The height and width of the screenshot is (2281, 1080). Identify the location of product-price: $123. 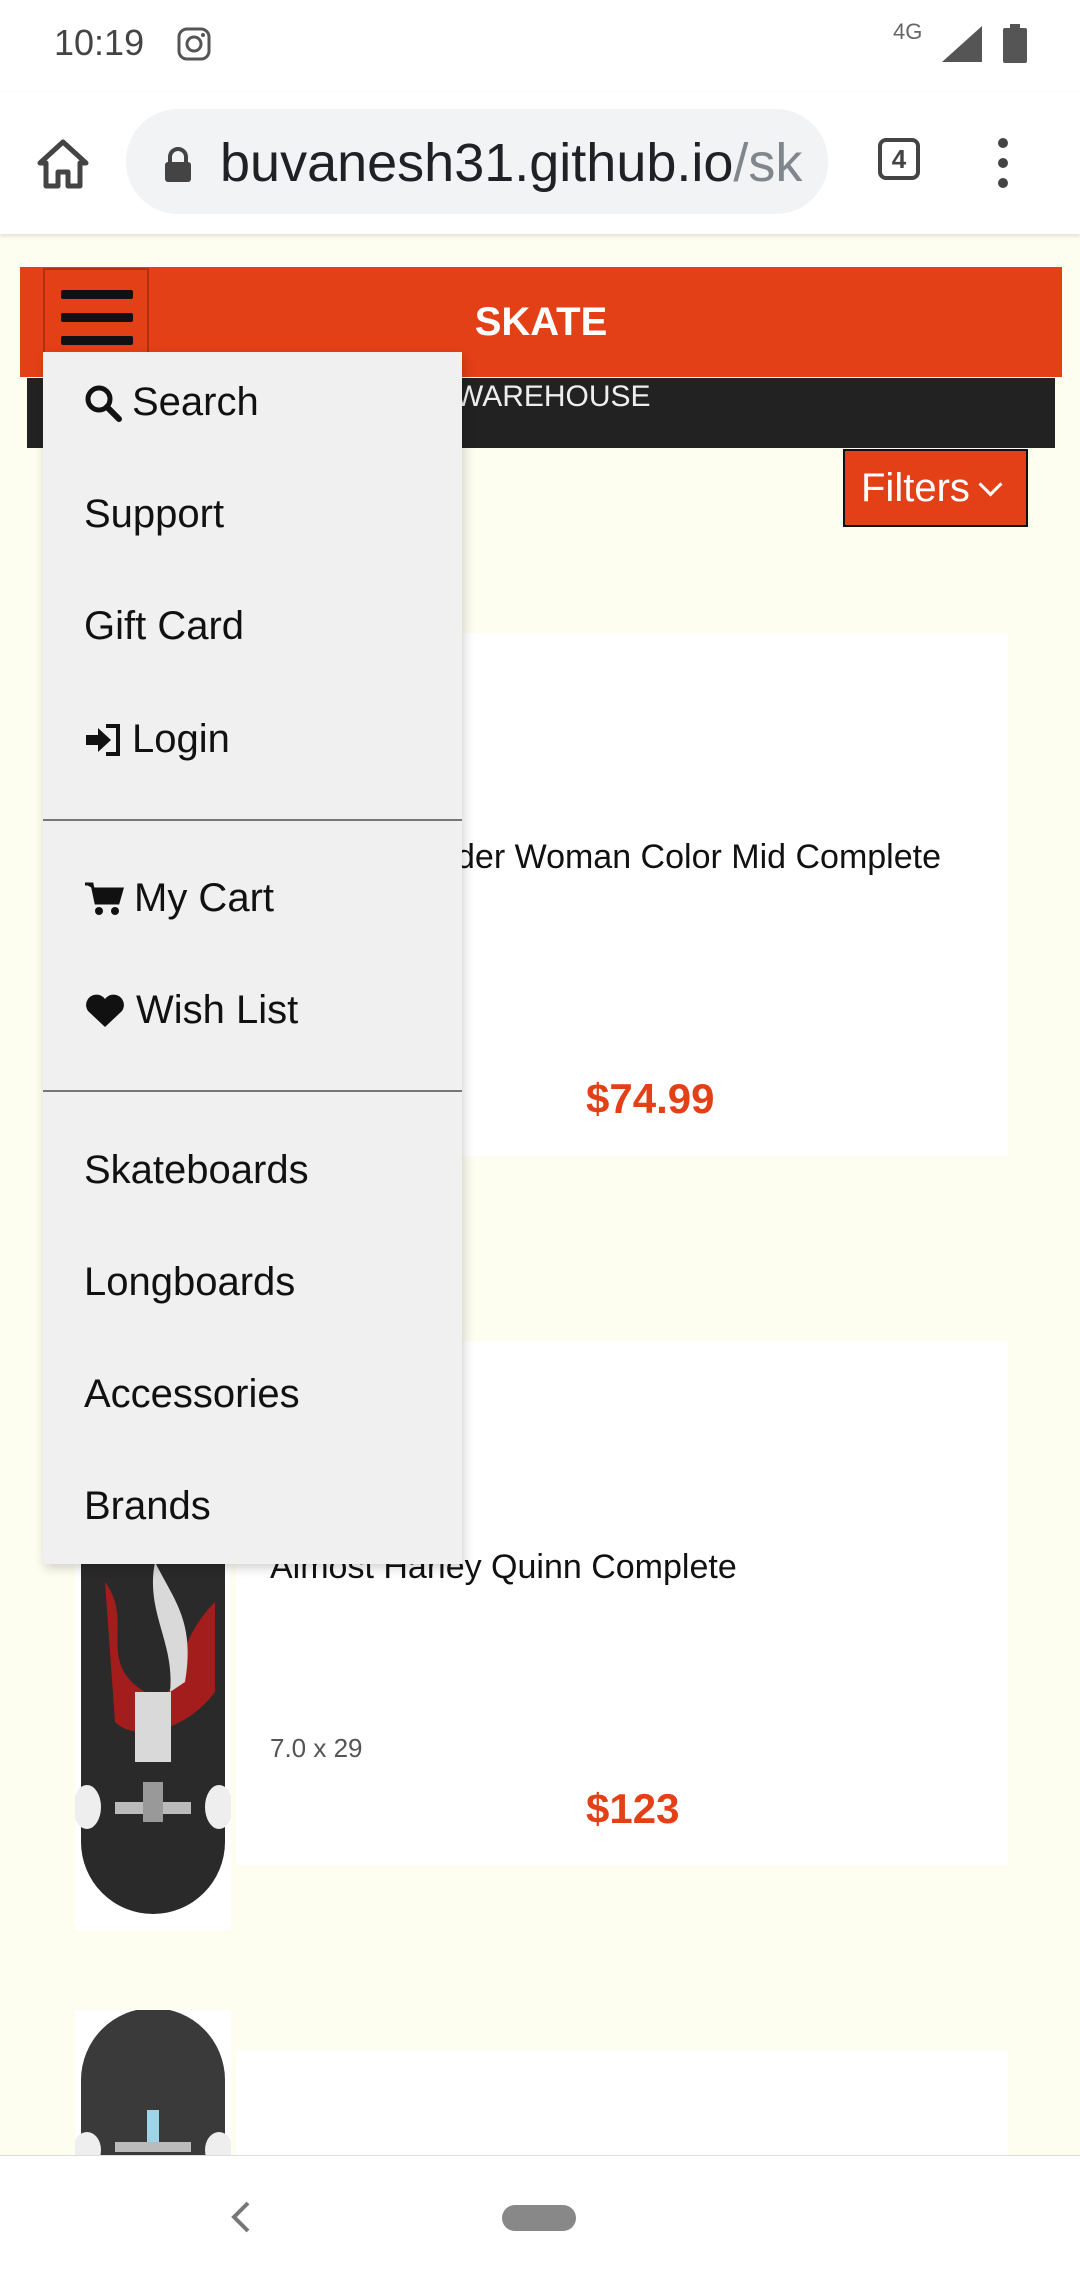
(633, 1808).